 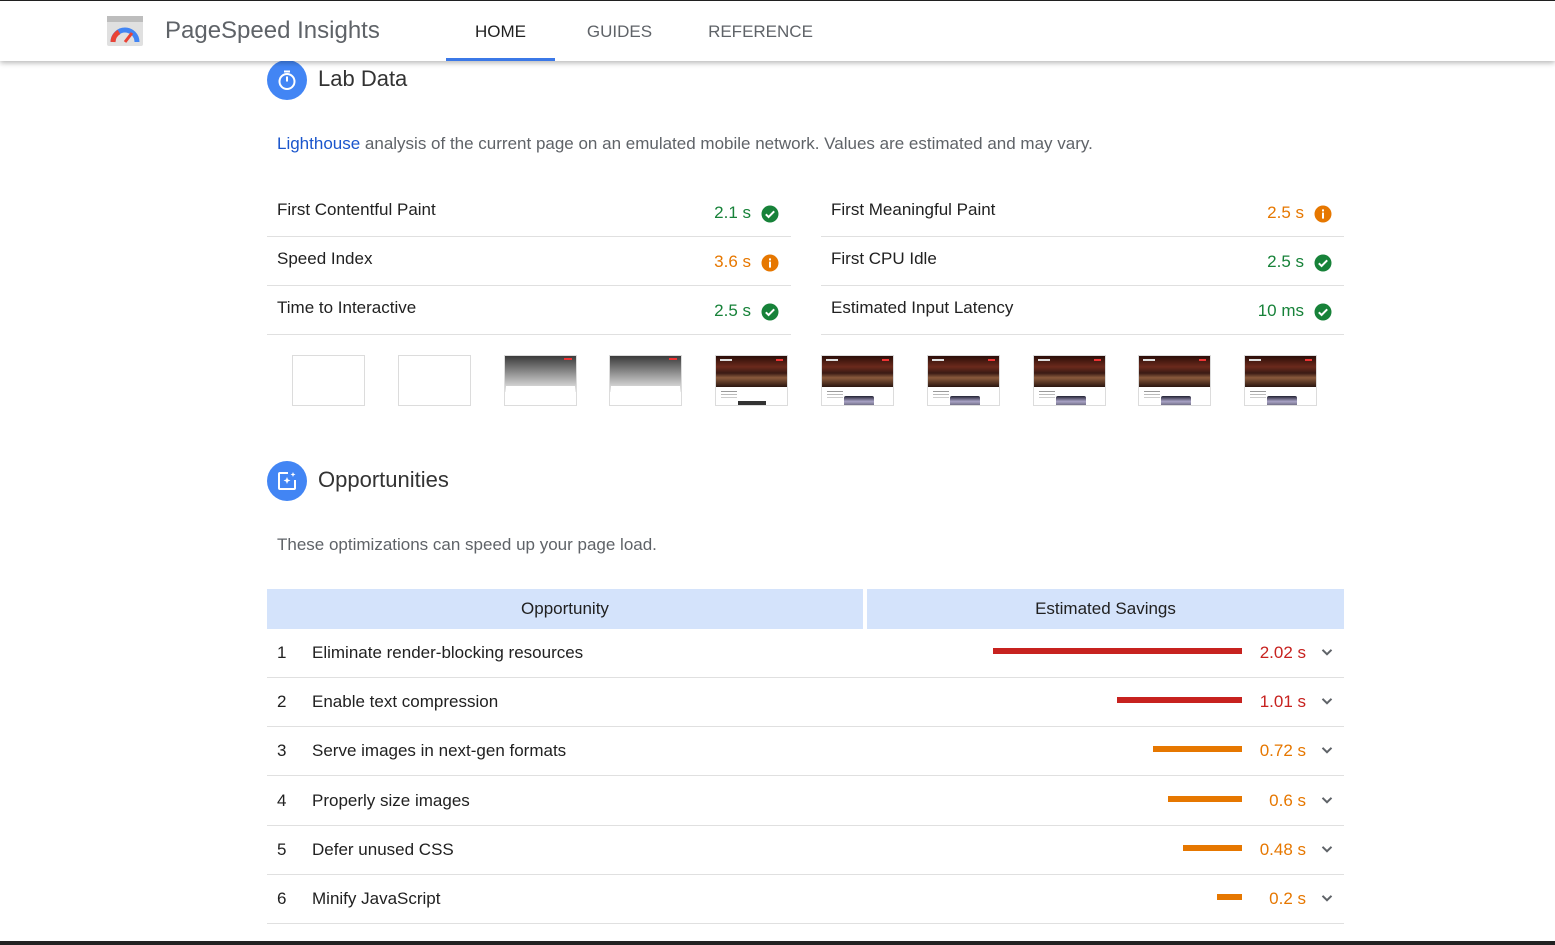 I want to click on metric-speed-index: Speed Index 3.6 s, so click(x=529, y=261).